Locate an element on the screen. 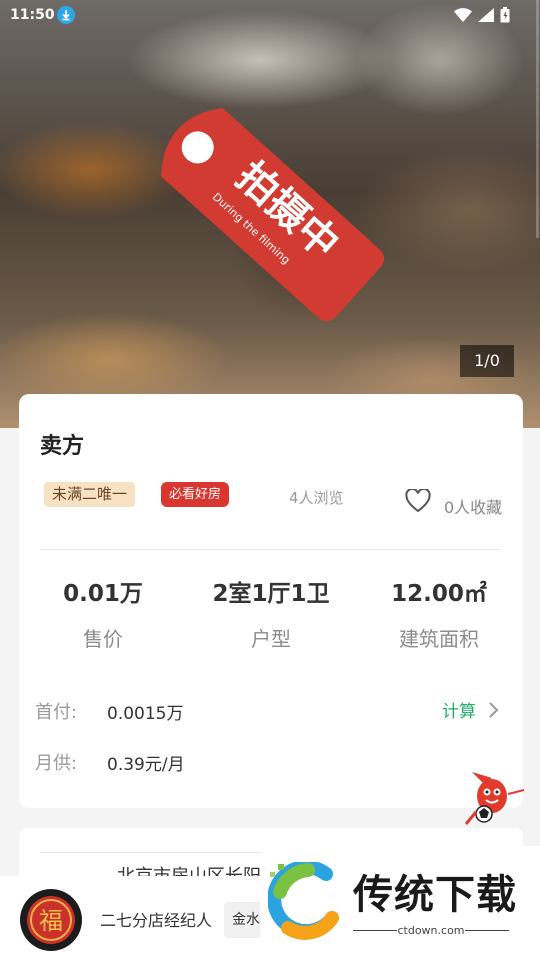 Image resolution: width=540 pixels, height=960 pixels. watermark-title: 传统下载 is located at coordinates (435, 895).